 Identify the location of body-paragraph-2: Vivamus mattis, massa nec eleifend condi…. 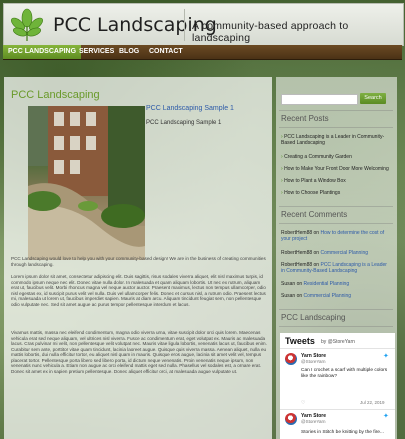
(139, 352).